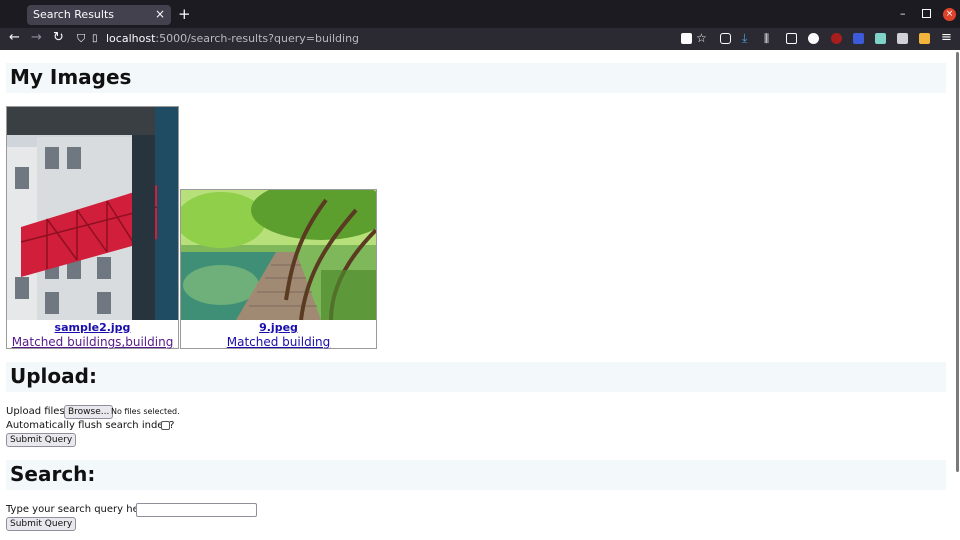 The height and width of the screenshot is (540, 960). What do you see at coordinates (41, 440) in the screenshot?
I see `upload-submit-button: Submit Query` at bounding box center [41, 440].